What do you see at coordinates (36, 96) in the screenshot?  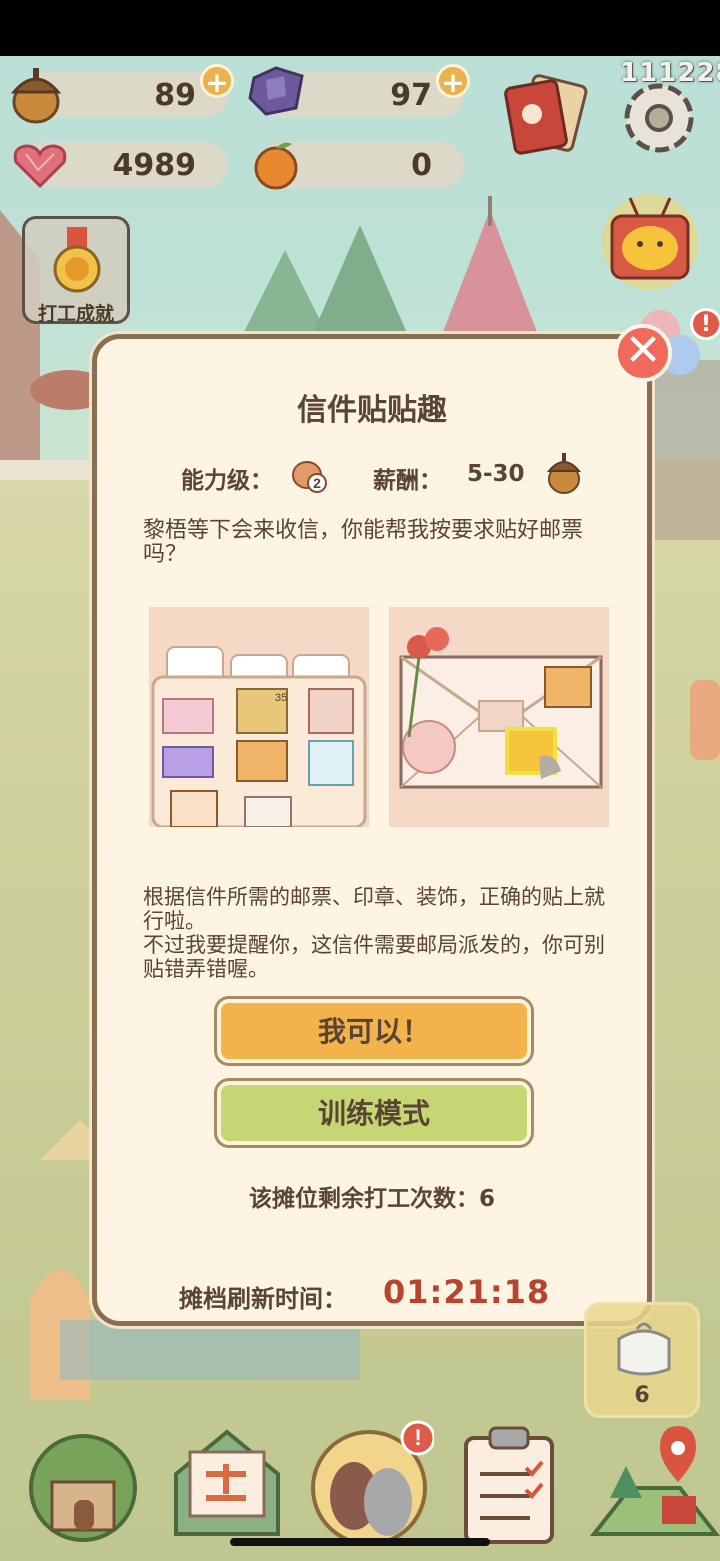 I see `acorn-icon` at bounding box center [36, 96].